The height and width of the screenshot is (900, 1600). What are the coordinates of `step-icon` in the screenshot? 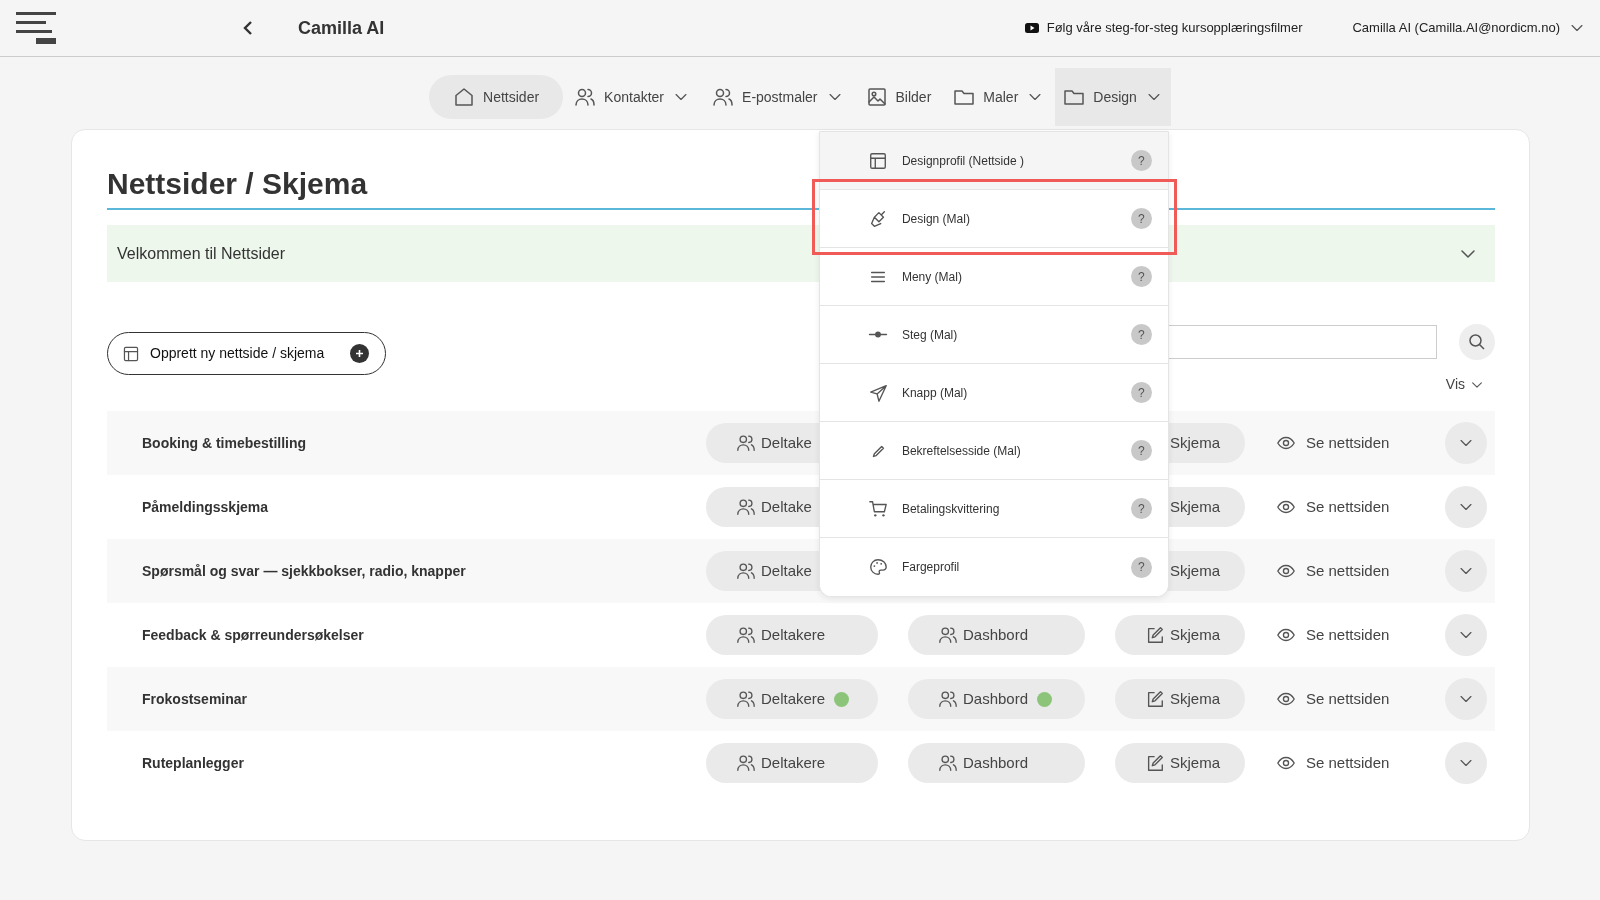 It's located at (877, 334).